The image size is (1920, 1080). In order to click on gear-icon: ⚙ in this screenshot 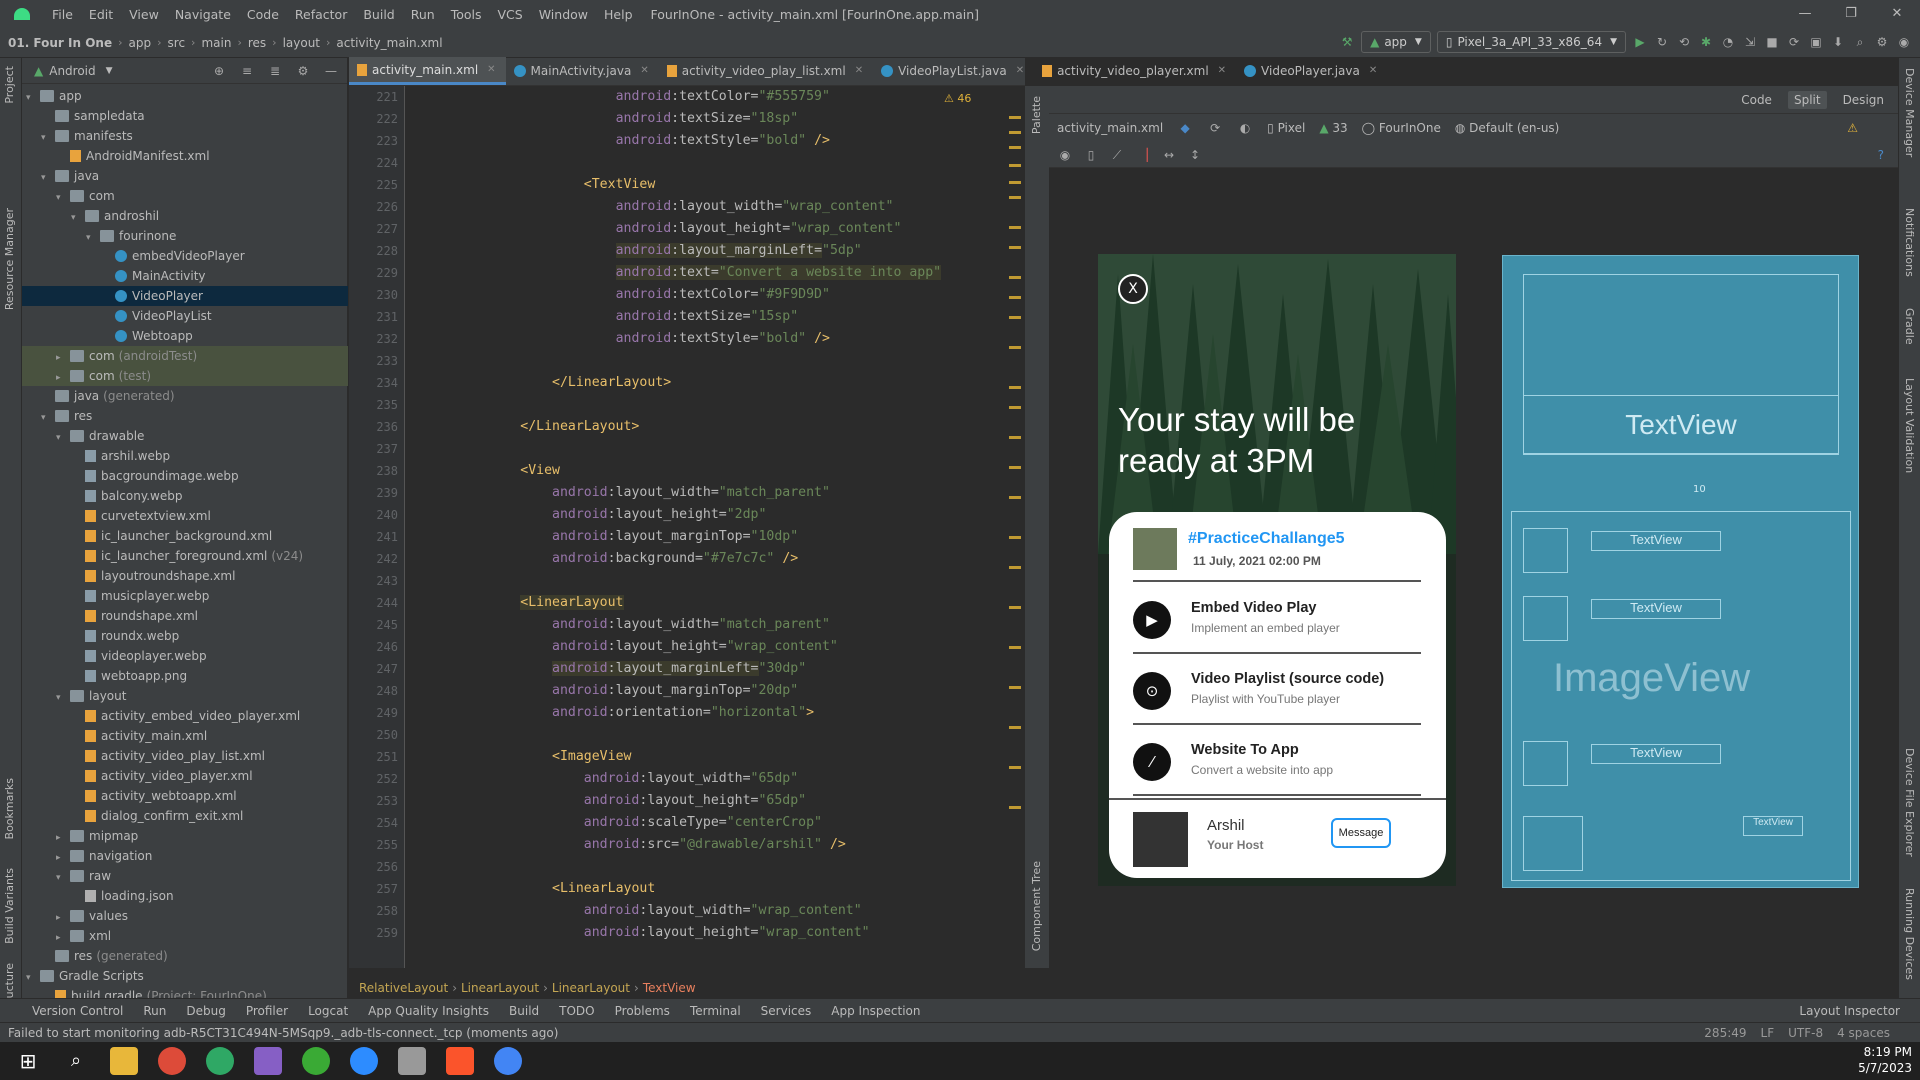, I will do `click(303, 71)`.